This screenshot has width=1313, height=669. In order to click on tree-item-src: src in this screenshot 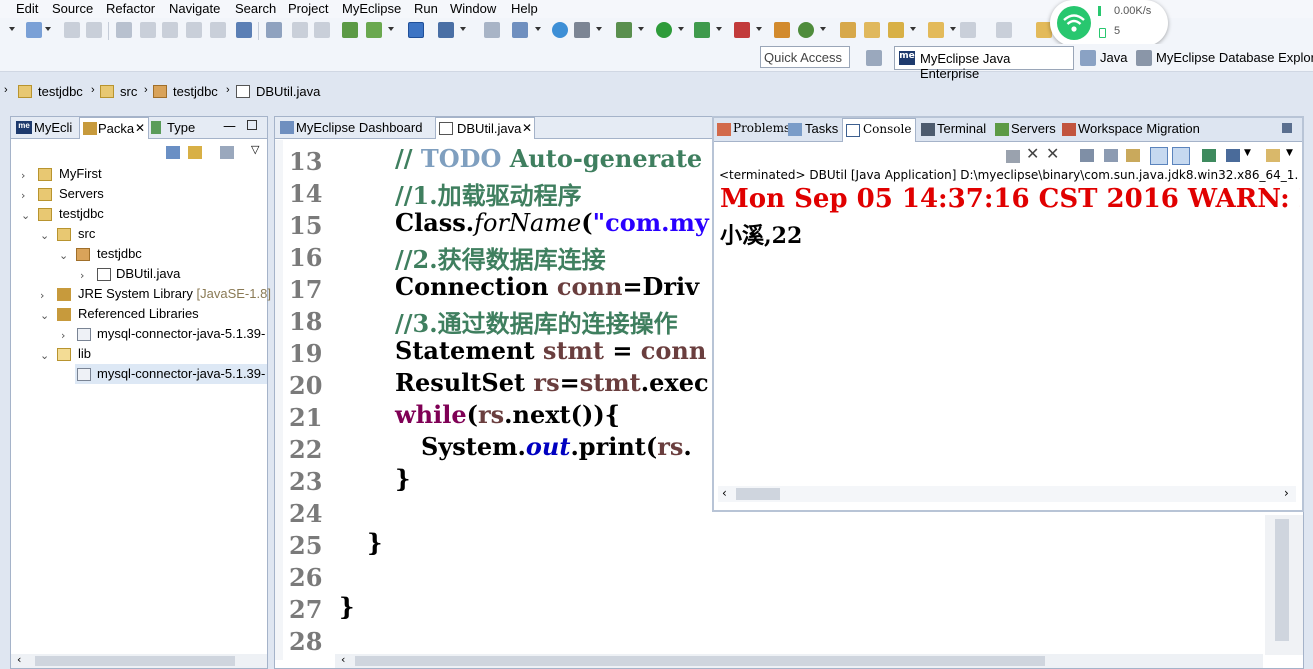, I will do `click(86, 233)`.